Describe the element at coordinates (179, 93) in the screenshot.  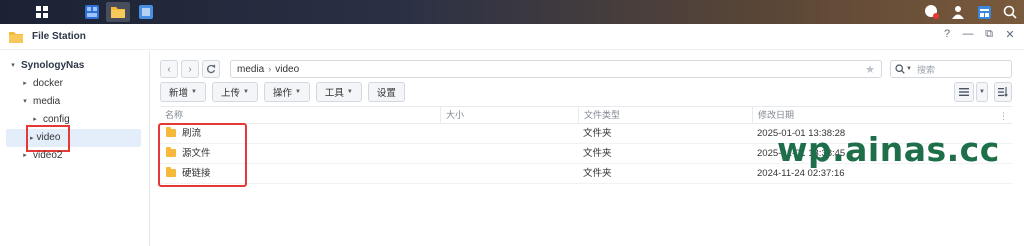
I see `button-label: 新增` at that location.